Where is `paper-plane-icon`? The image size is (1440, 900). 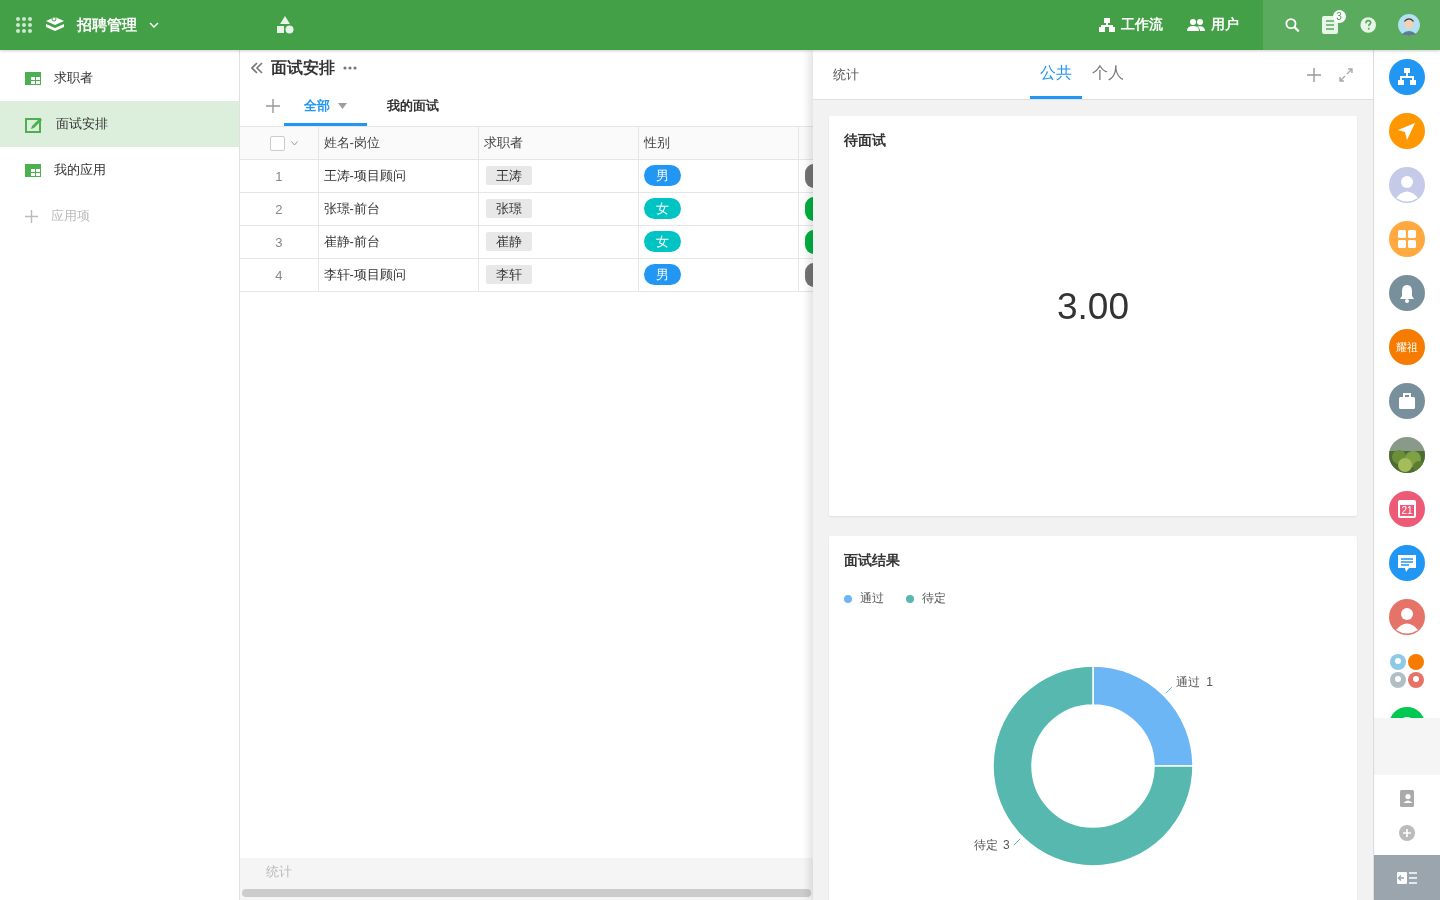 paper-plane-icon is located at coordinates (1407, 131).